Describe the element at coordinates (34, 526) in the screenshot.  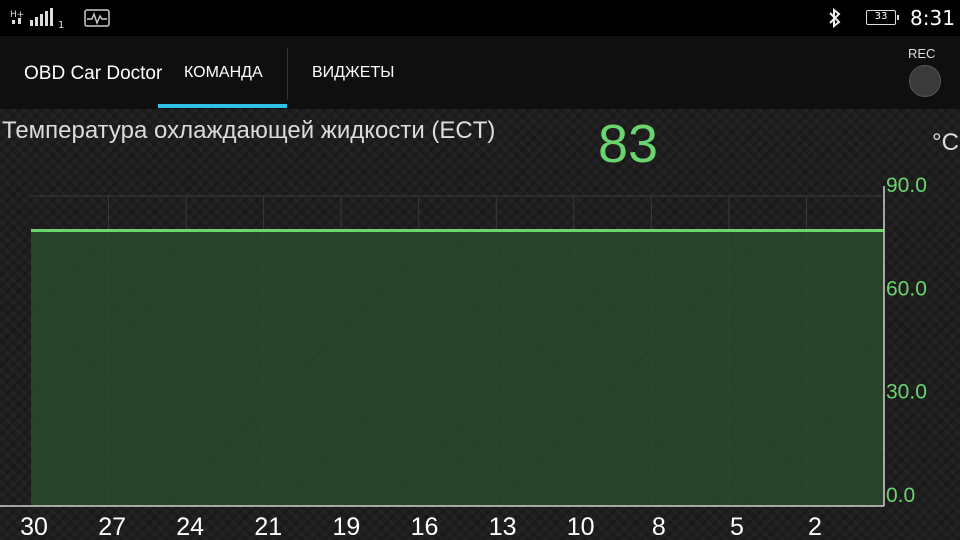
I see `x-tick-label: 30` at that location.